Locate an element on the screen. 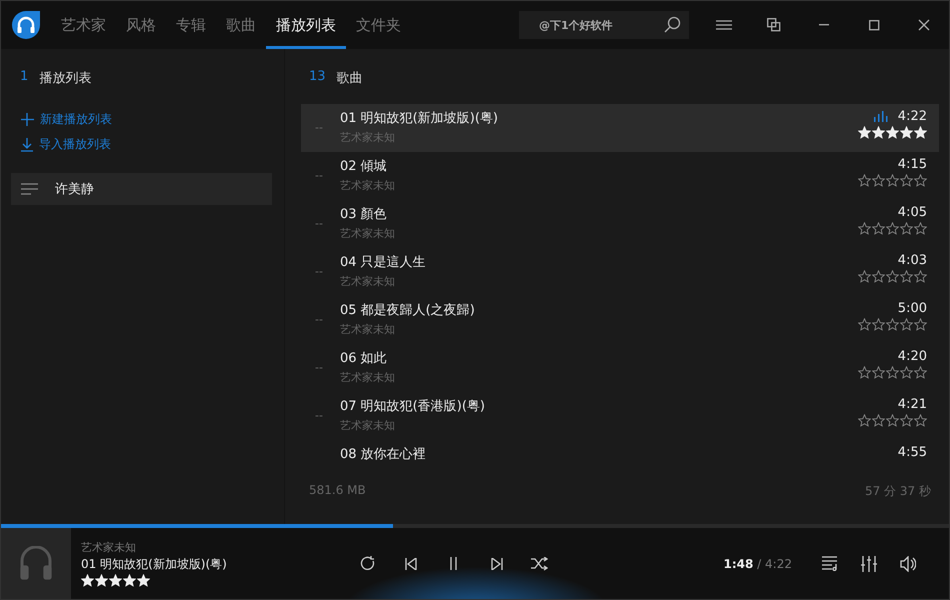  close-icon is located at coordinates (924, 25).